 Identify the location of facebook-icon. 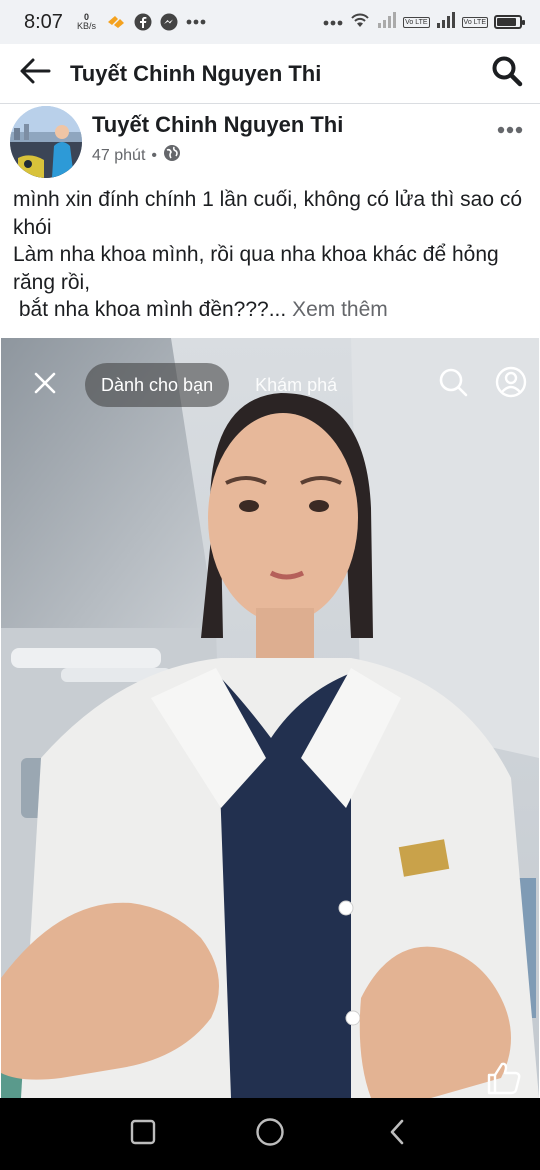
(143, 22).